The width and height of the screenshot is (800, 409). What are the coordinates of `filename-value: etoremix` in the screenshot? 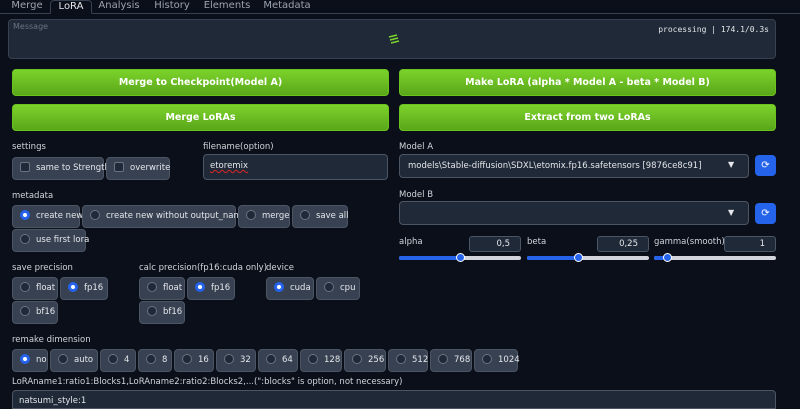 It's located at (229, 166).